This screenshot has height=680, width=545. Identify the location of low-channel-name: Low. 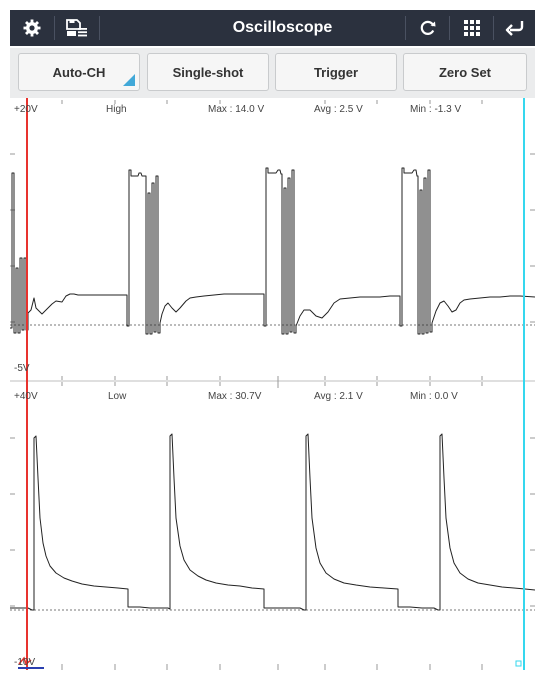
(117, 396).